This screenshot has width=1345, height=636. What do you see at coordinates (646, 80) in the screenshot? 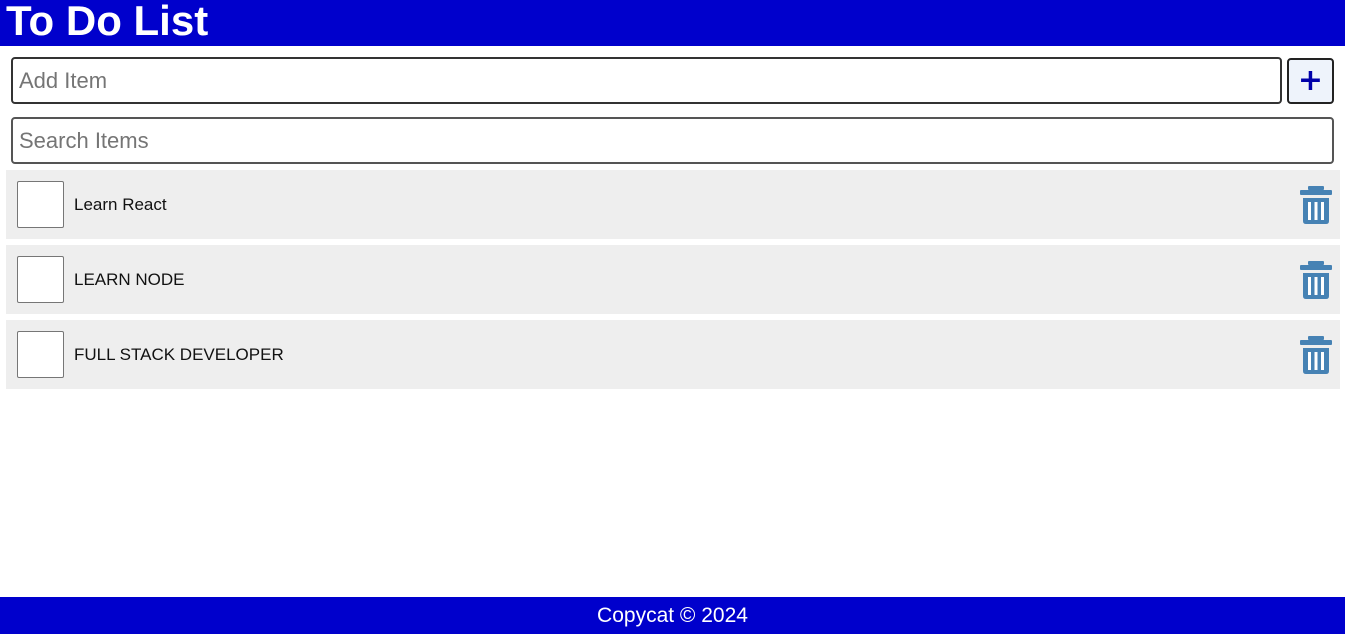
I see `add-item-input` at bounding box center [646, 80].